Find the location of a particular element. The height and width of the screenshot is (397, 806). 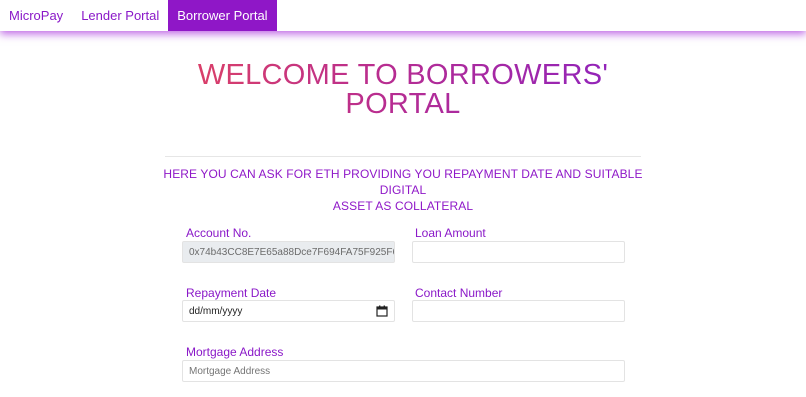

mortgage-address-field: Mortgage Address is located at coordinates (403, 371).